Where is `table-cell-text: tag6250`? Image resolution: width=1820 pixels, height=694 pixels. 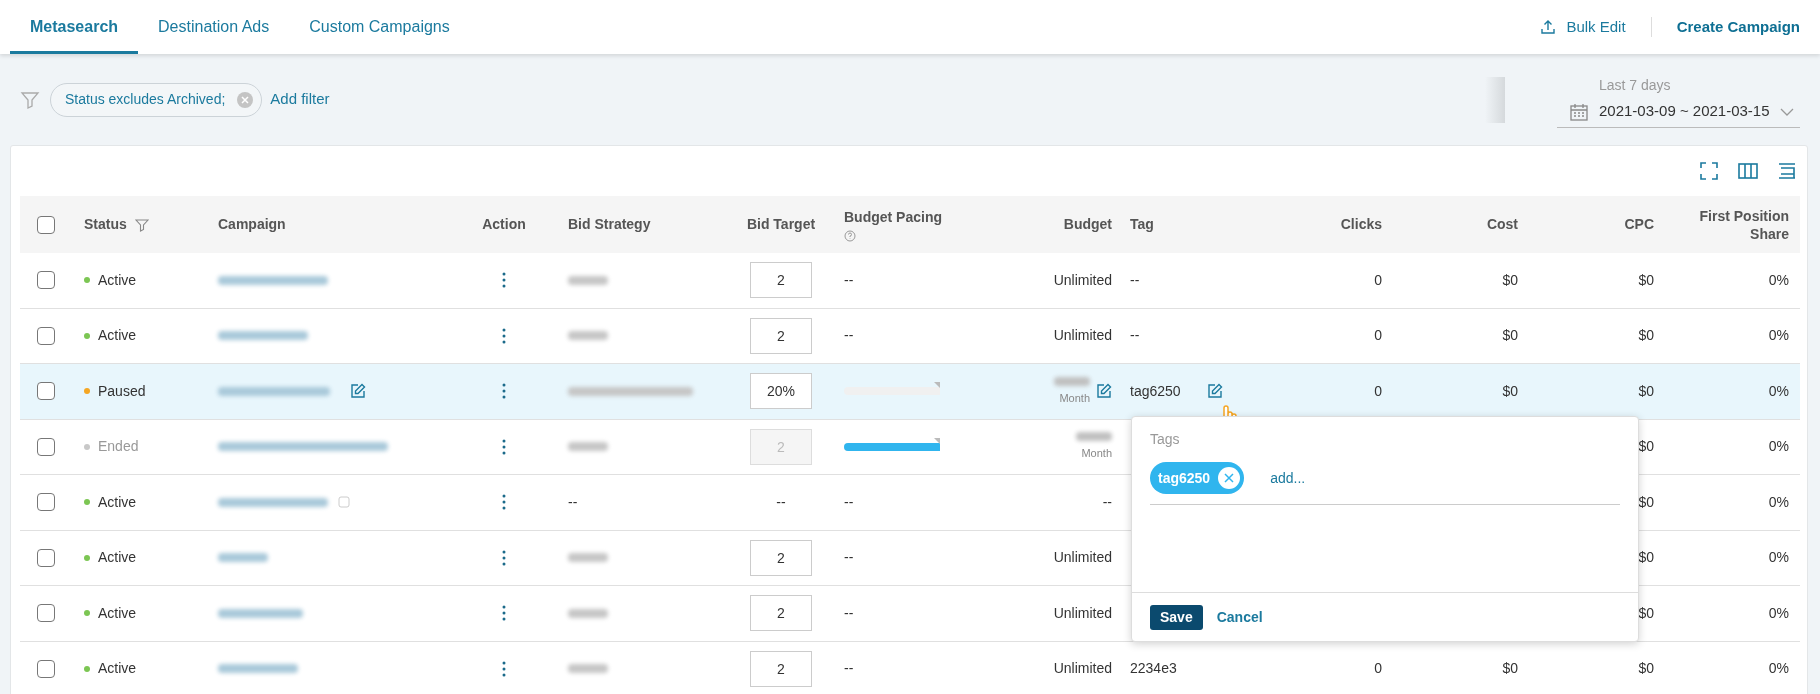 table-cell-text: tag6250 is located at coordinates (1155, 391).